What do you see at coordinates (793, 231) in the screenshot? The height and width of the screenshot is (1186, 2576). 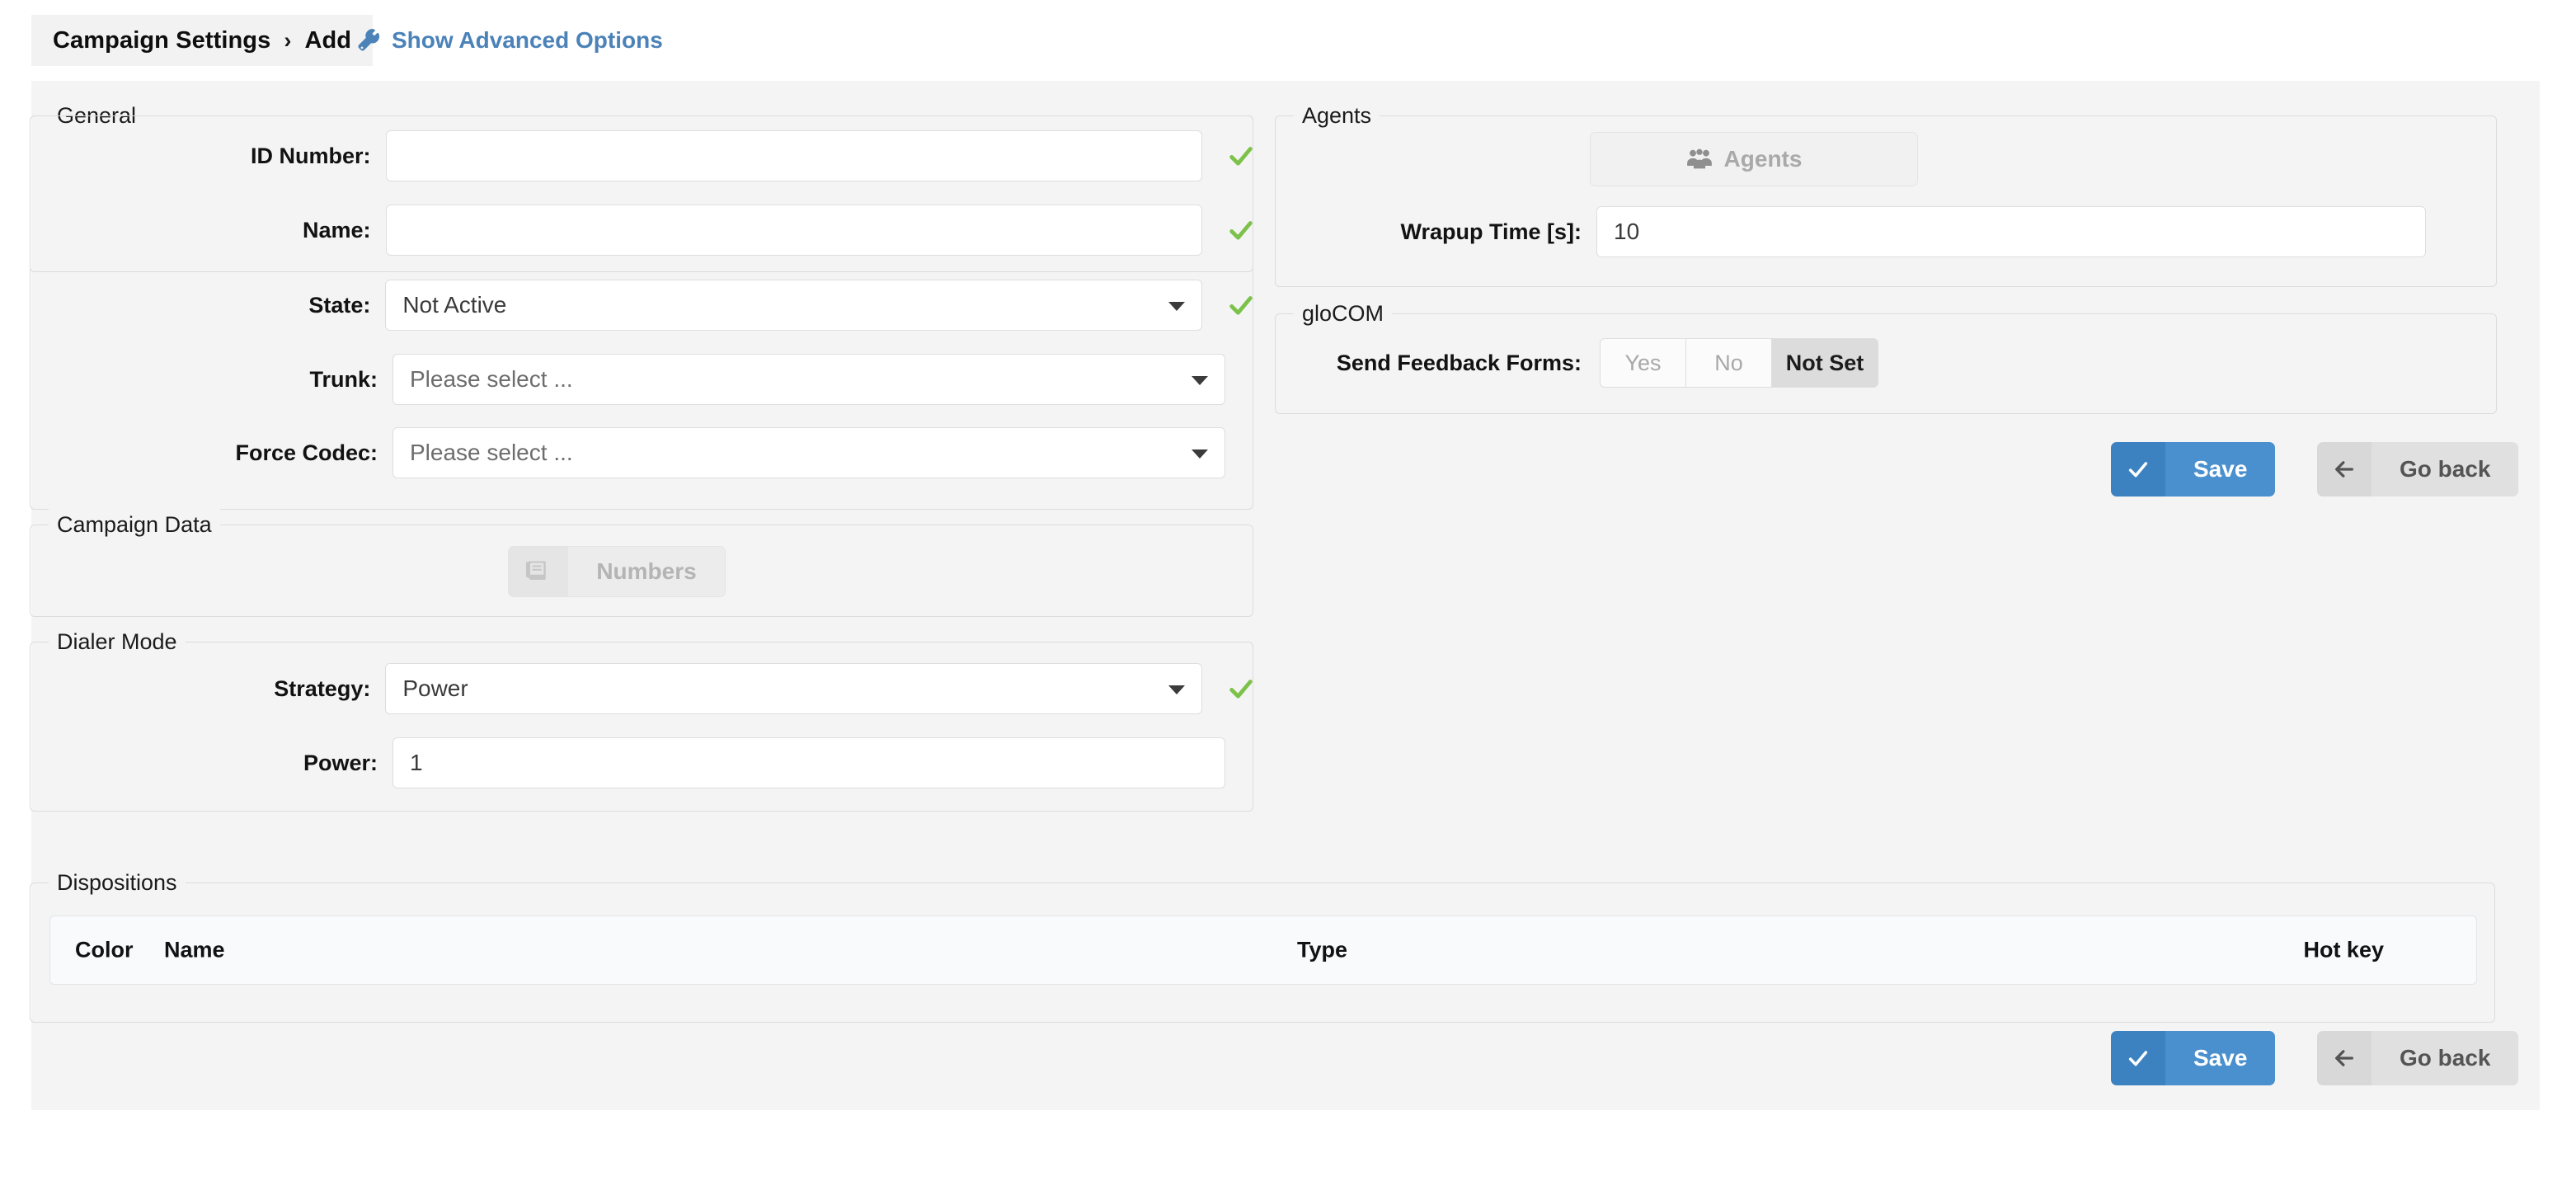 I see `name-input` at bounding box center [793, 231].